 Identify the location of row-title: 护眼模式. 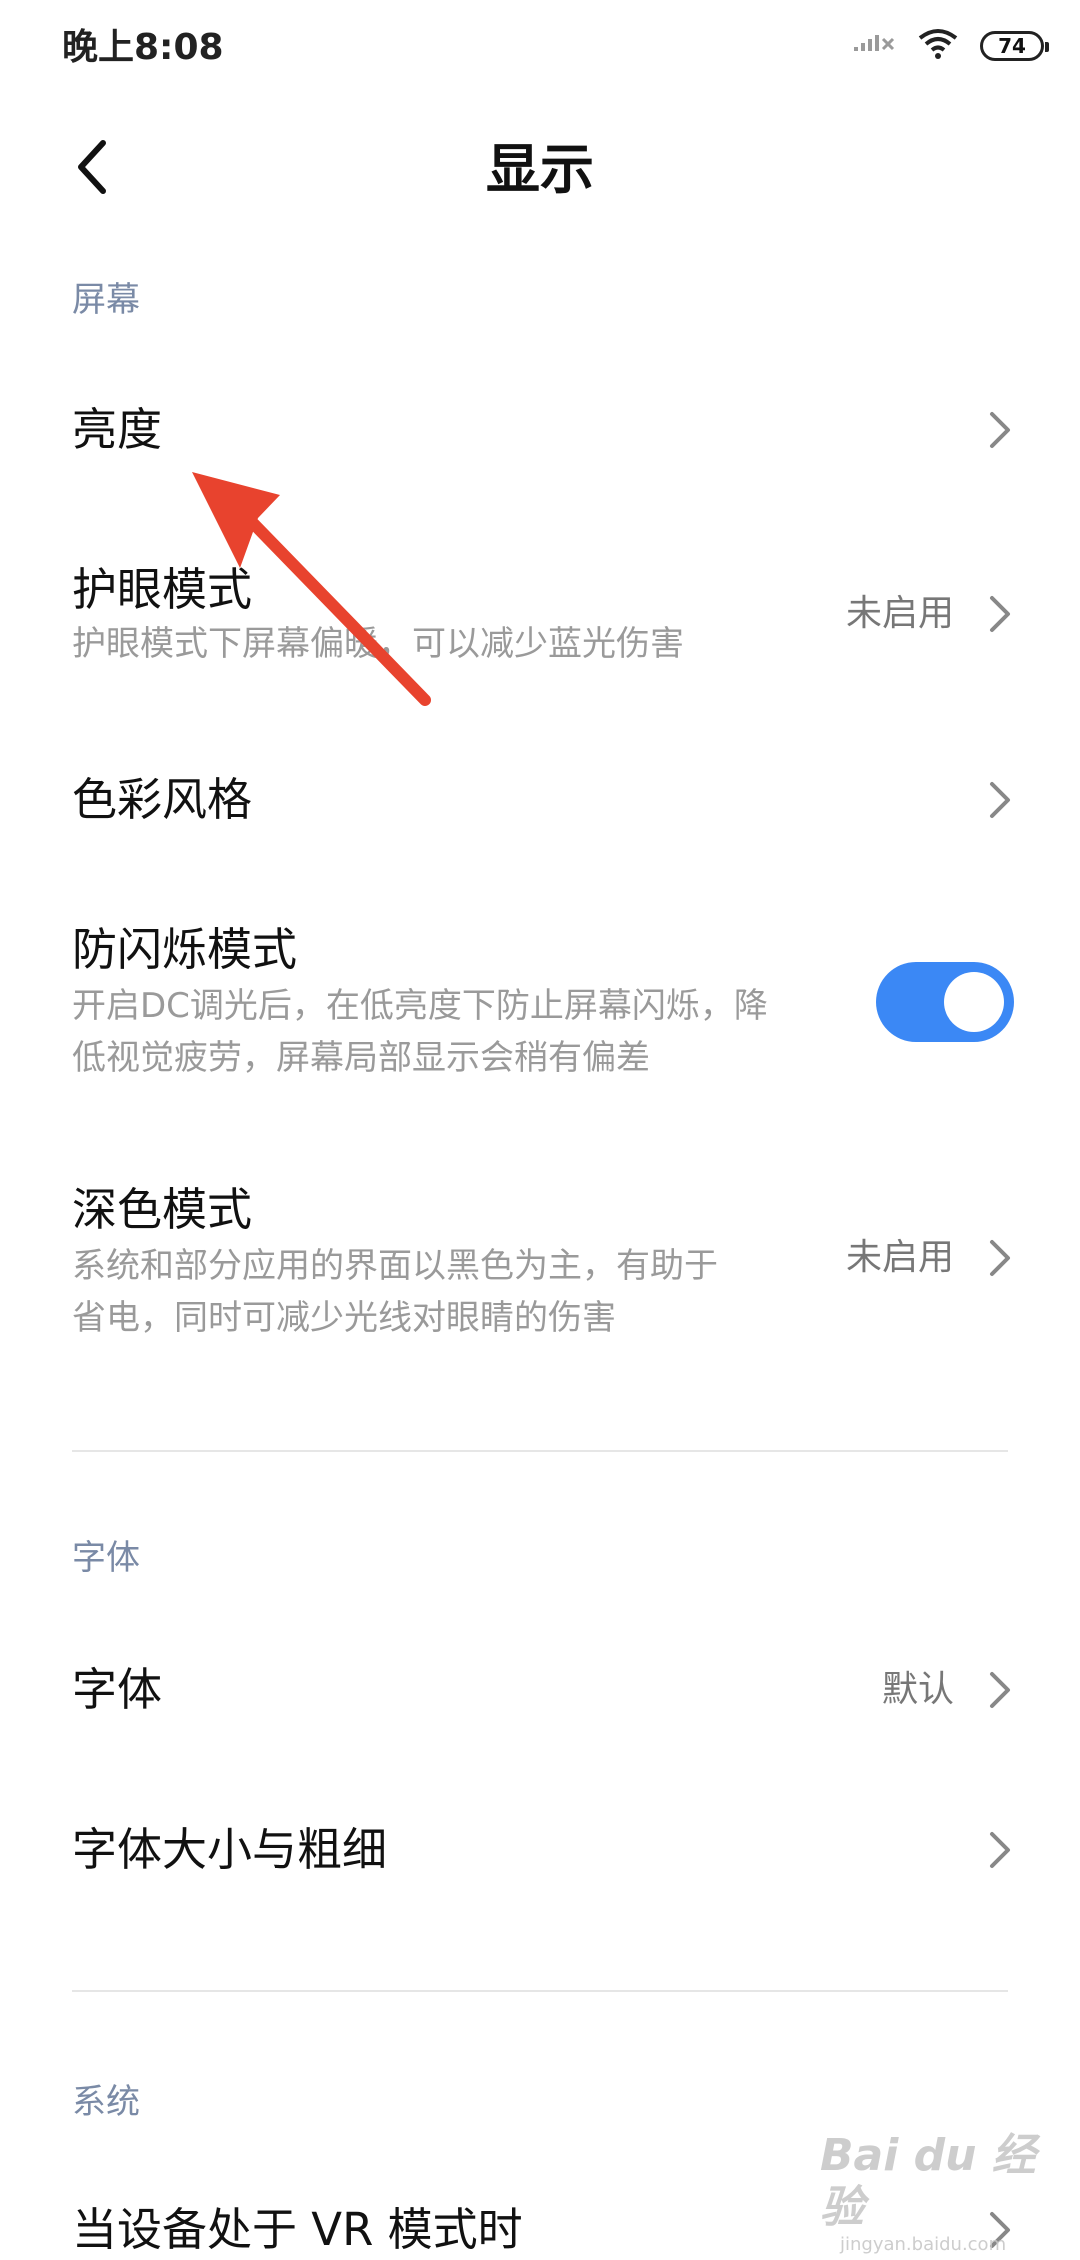
(162, 589).